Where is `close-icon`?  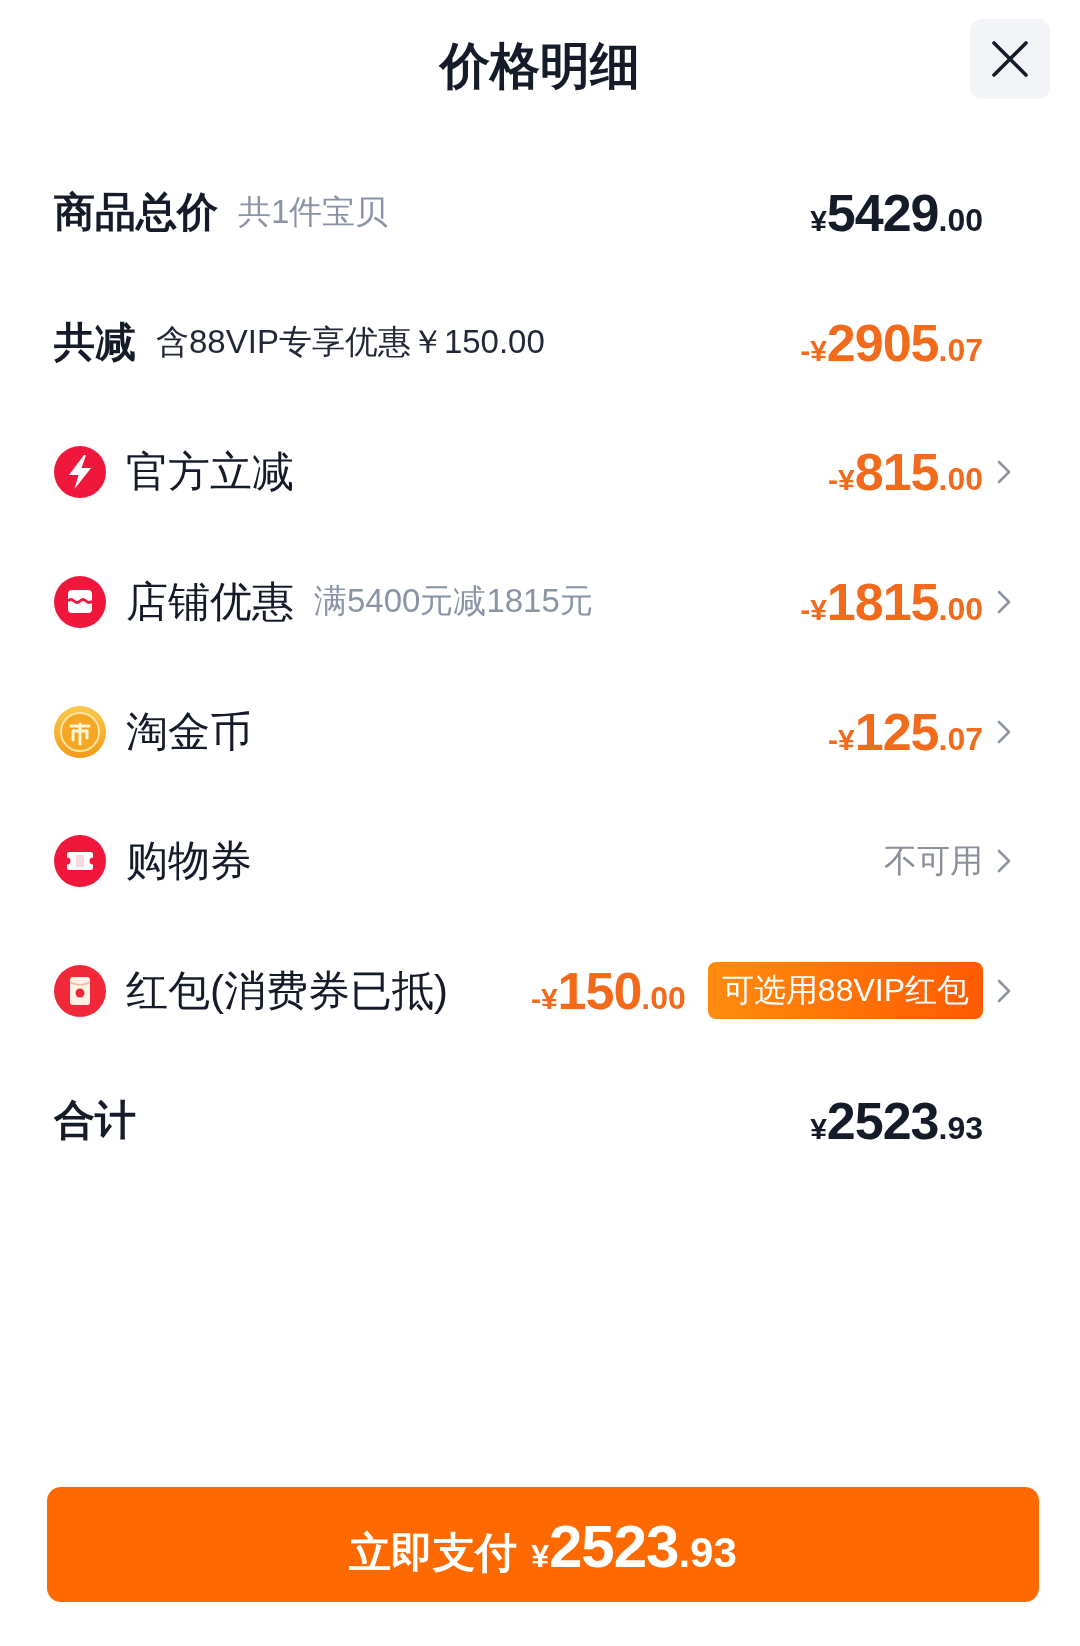 close-icon is located at coordinates (1010, 59).